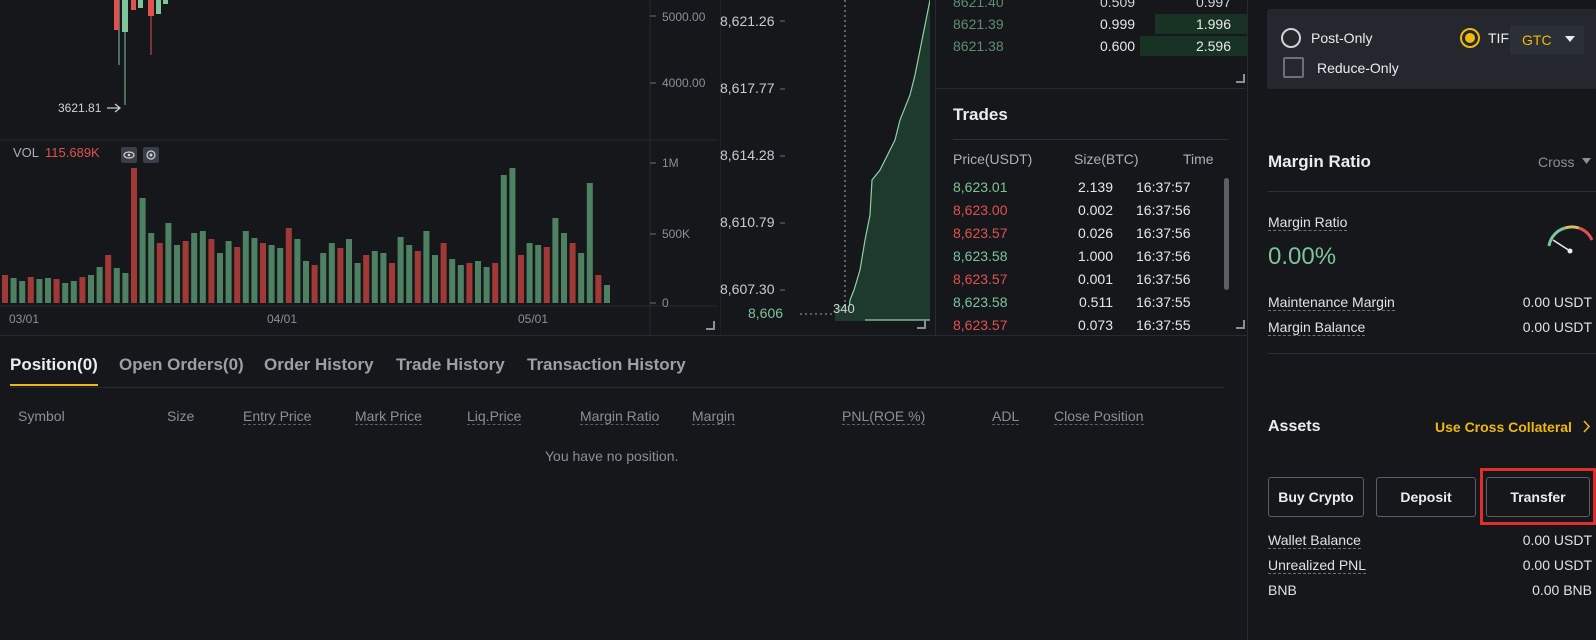  What do you see at coordinates (450, 365) in the screenshot?
I see `tab-trade-history: Trade History` at bounding box center [450, 365].